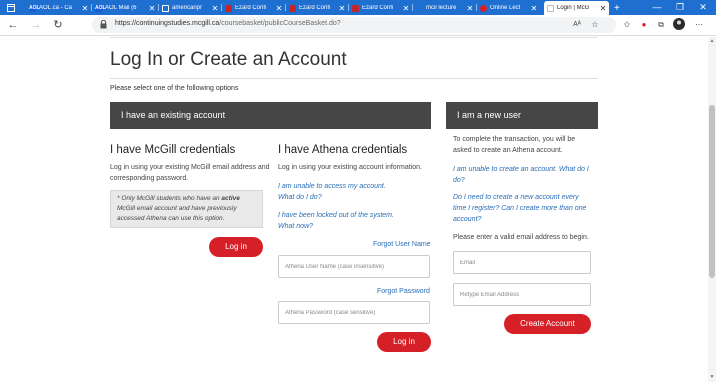 This screenshot has height=382, width=716. I want to click on browser-tab: AOL AOL.ca - Ca ✕, so click(58, 8).